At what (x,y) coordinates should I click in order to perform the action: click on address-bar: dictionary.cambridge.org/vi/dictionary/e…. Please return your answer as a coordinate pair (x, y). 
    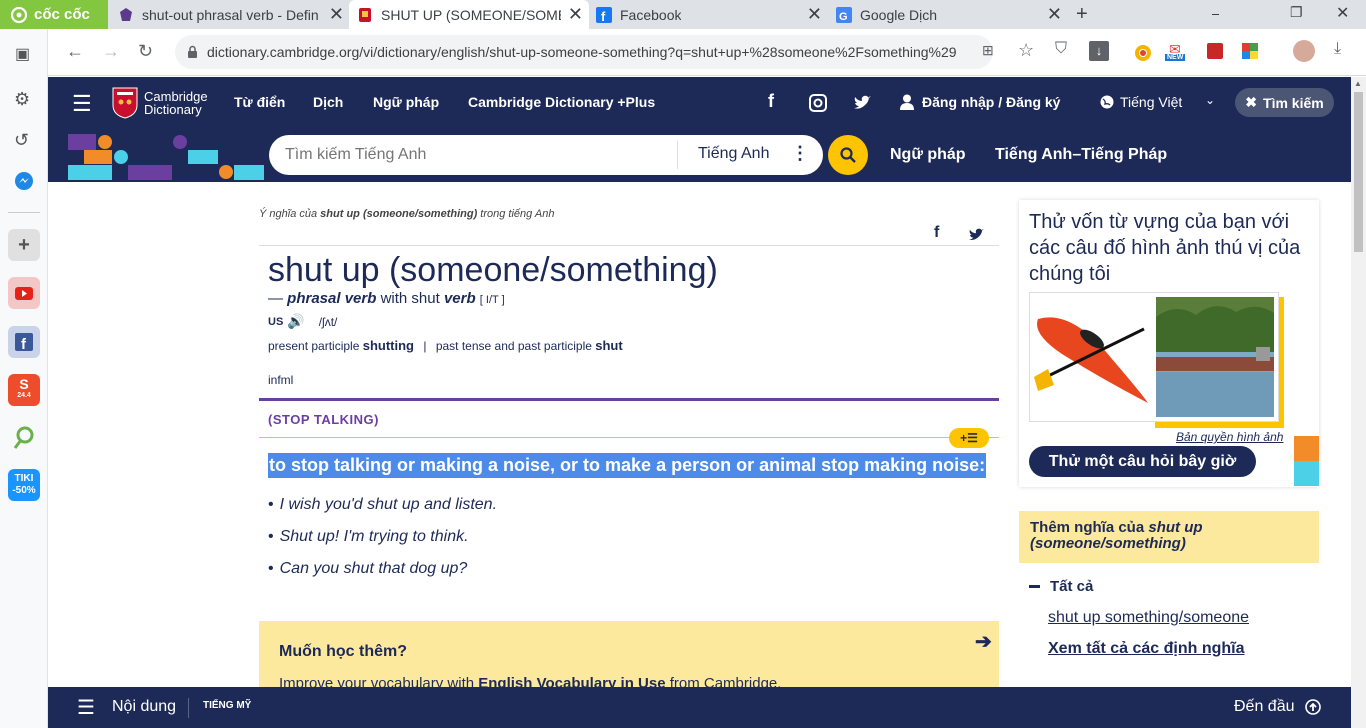
    Looking at the image, I should click on (584, 52).